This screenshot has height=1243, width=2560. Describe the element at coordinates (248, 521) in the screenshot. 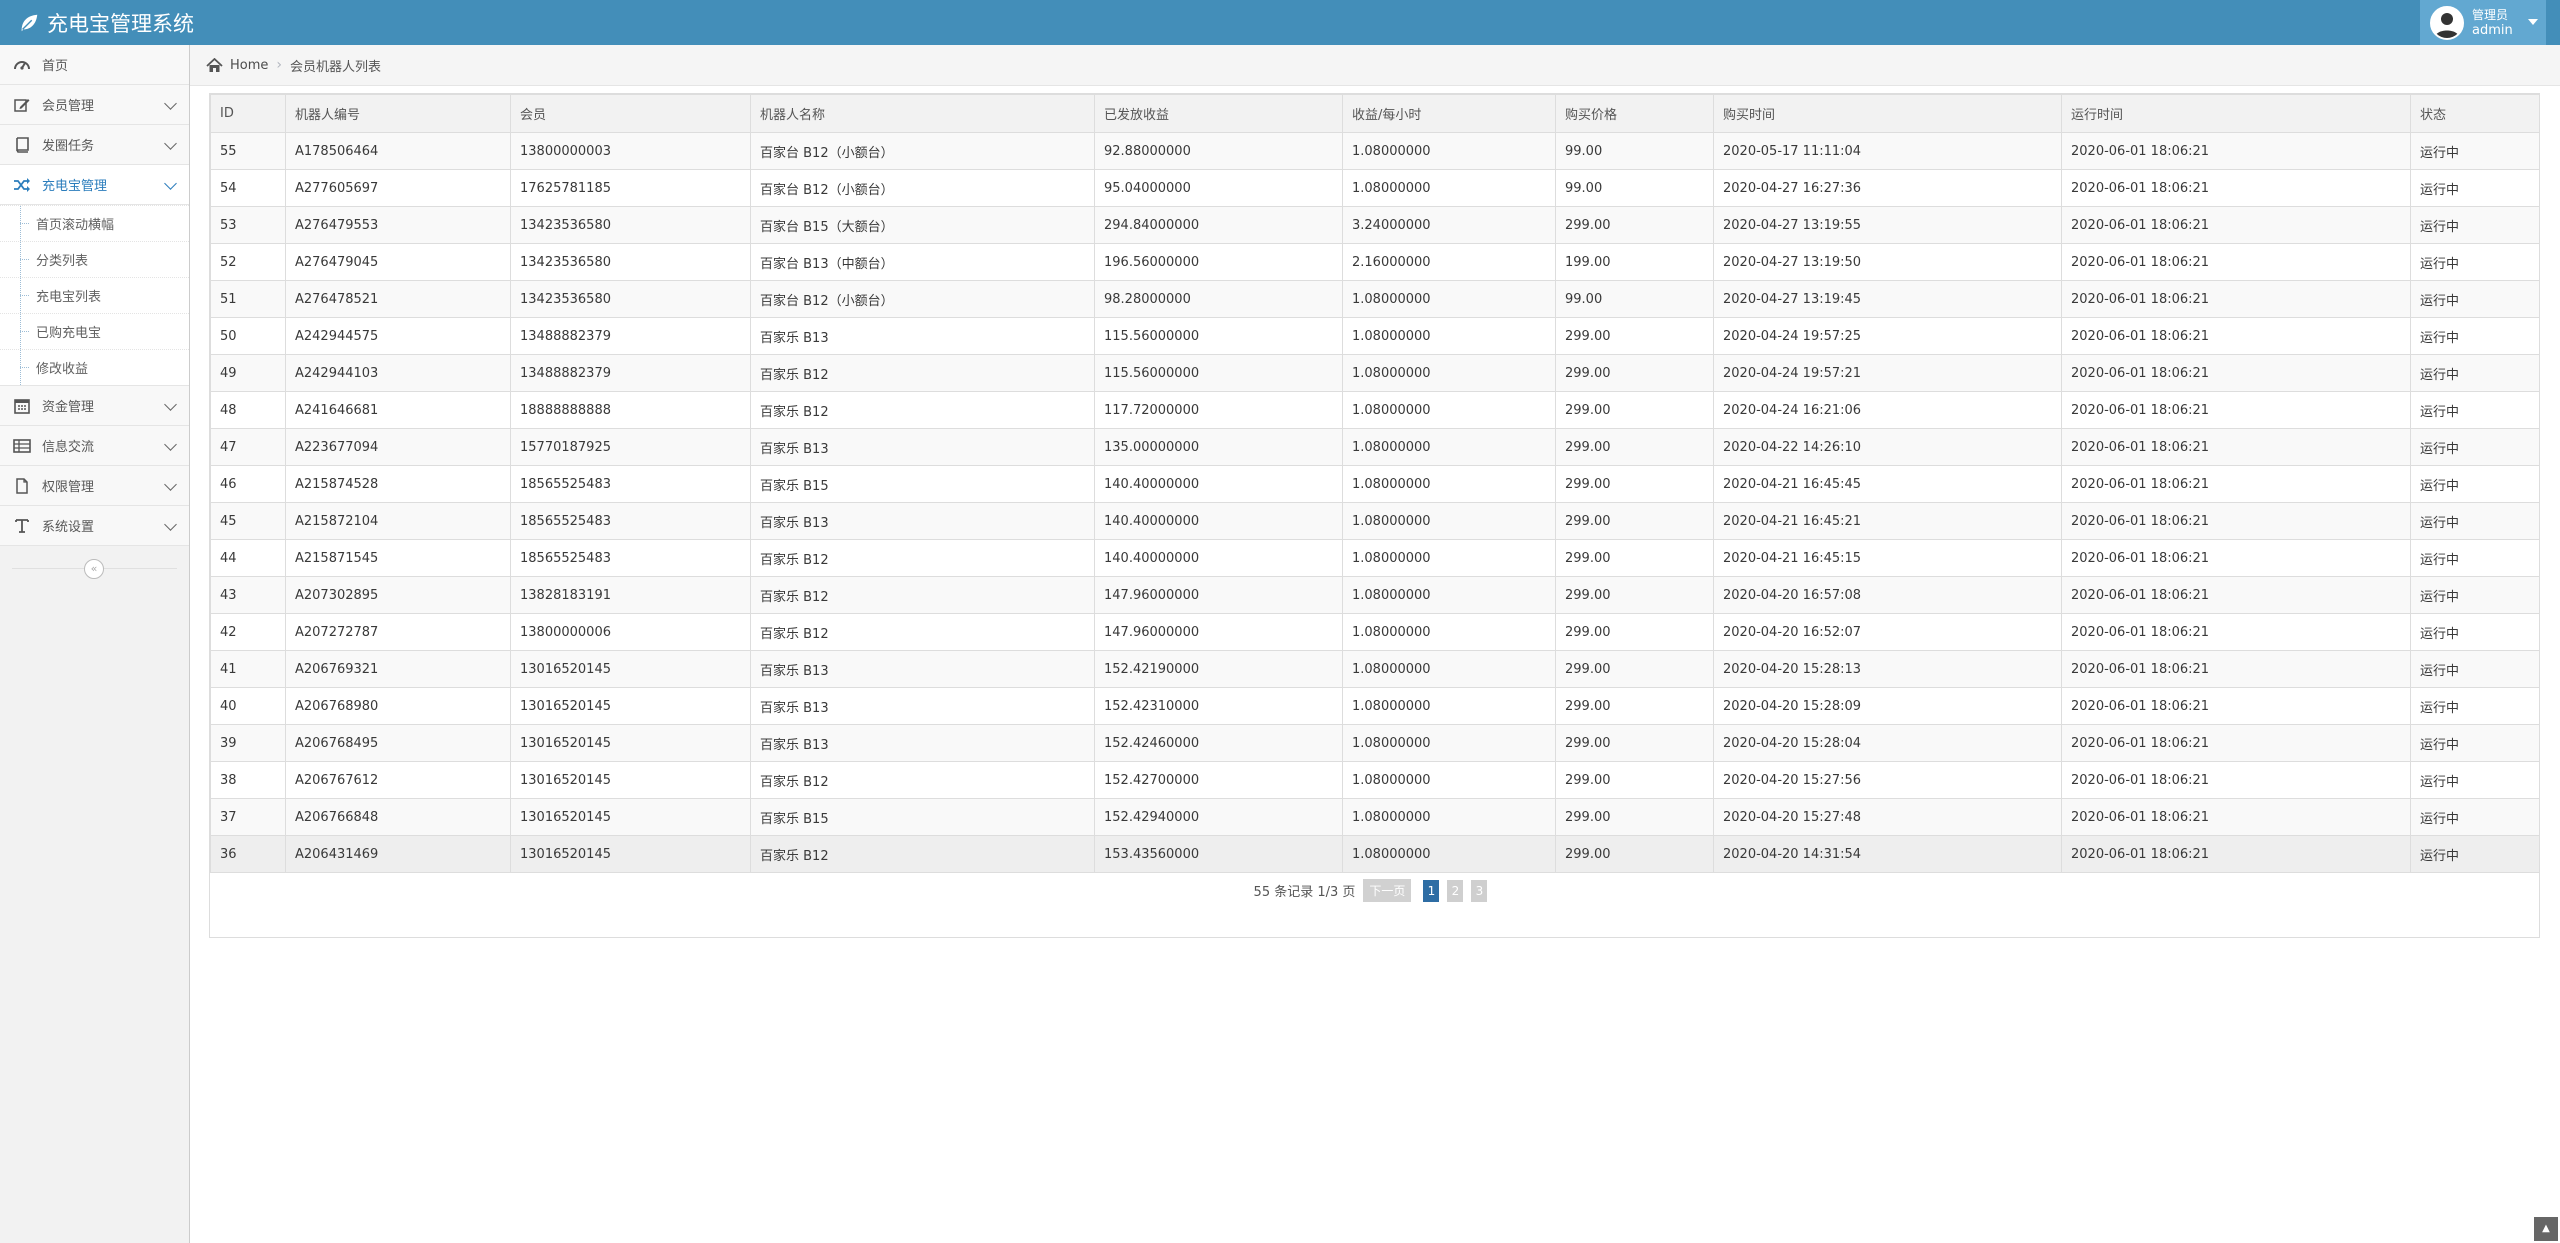

I see `table-cell: 45` at that location.